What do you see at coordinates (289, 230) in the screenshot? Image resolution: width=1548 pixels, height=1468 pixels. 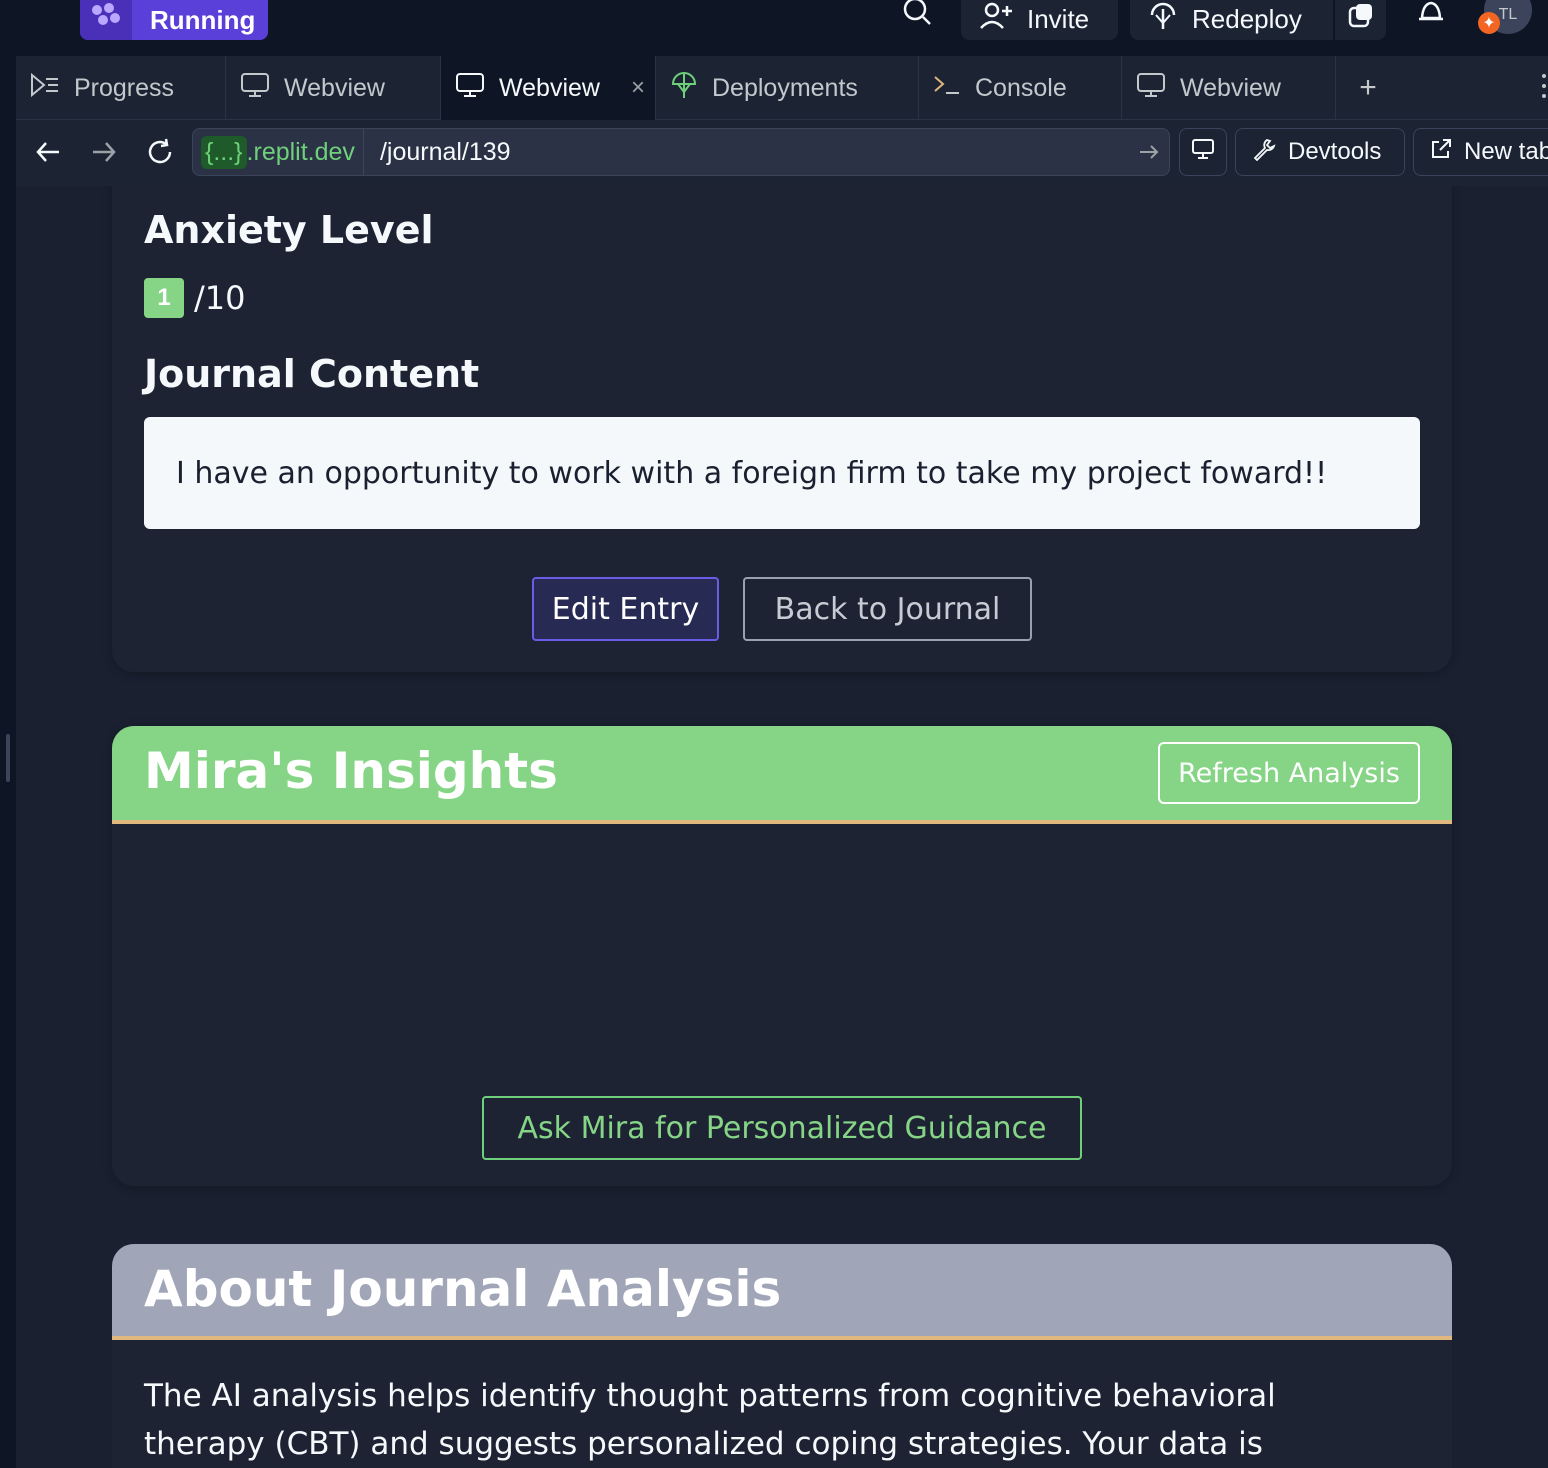 I see `anxiety-level-heading: Anxiety Level` at bounding box center [289, 230].